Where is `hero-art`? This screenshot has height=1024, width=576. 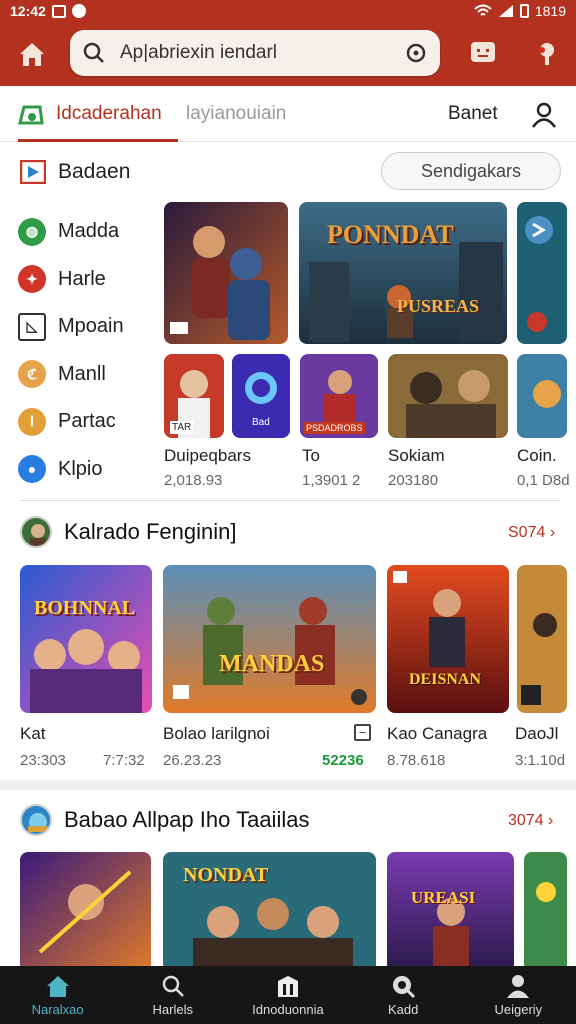
hero-art is located at coordinates (226, 273).